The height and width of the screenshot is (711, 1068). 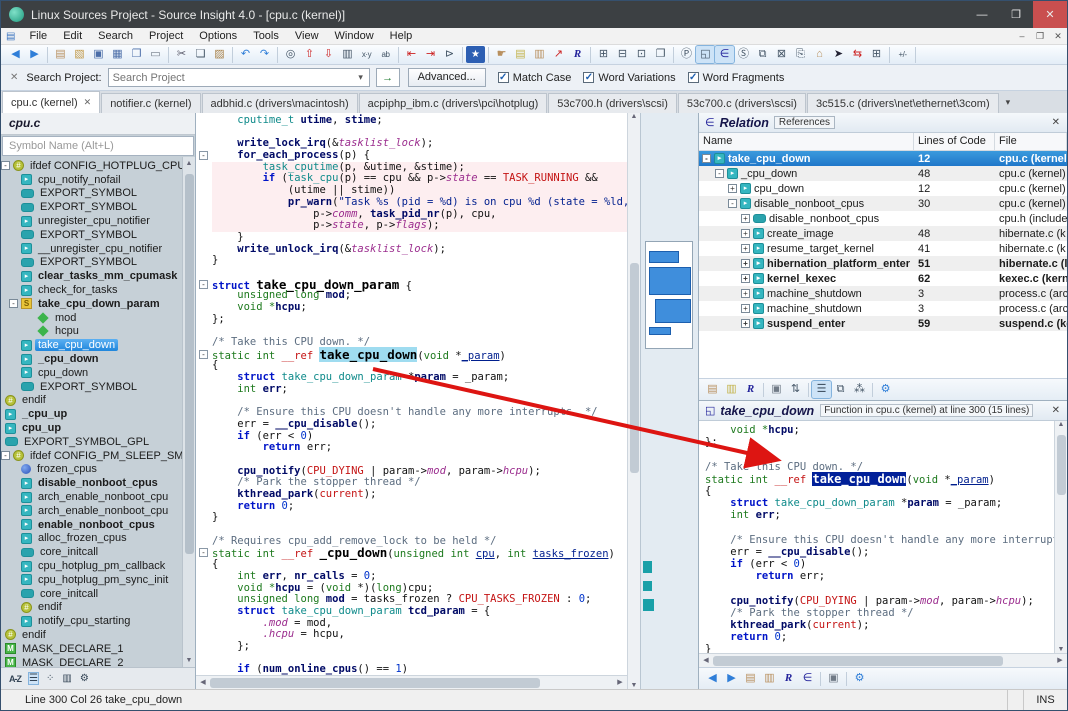 I want to click on tree-item: ▸ cpu_up, so click(x=91, y=428).